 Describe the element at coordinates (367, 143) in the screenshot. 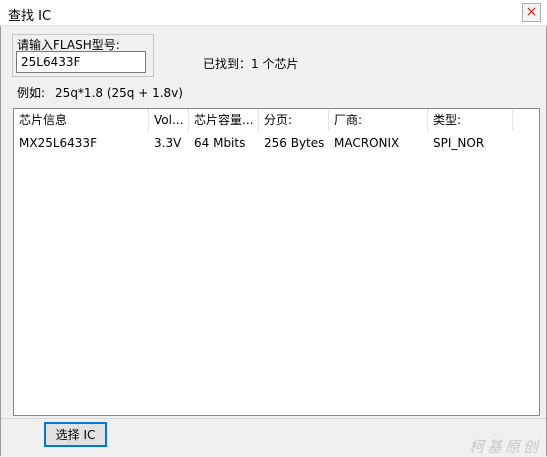

I see `cell-vendor: MACRONIX` at that location.